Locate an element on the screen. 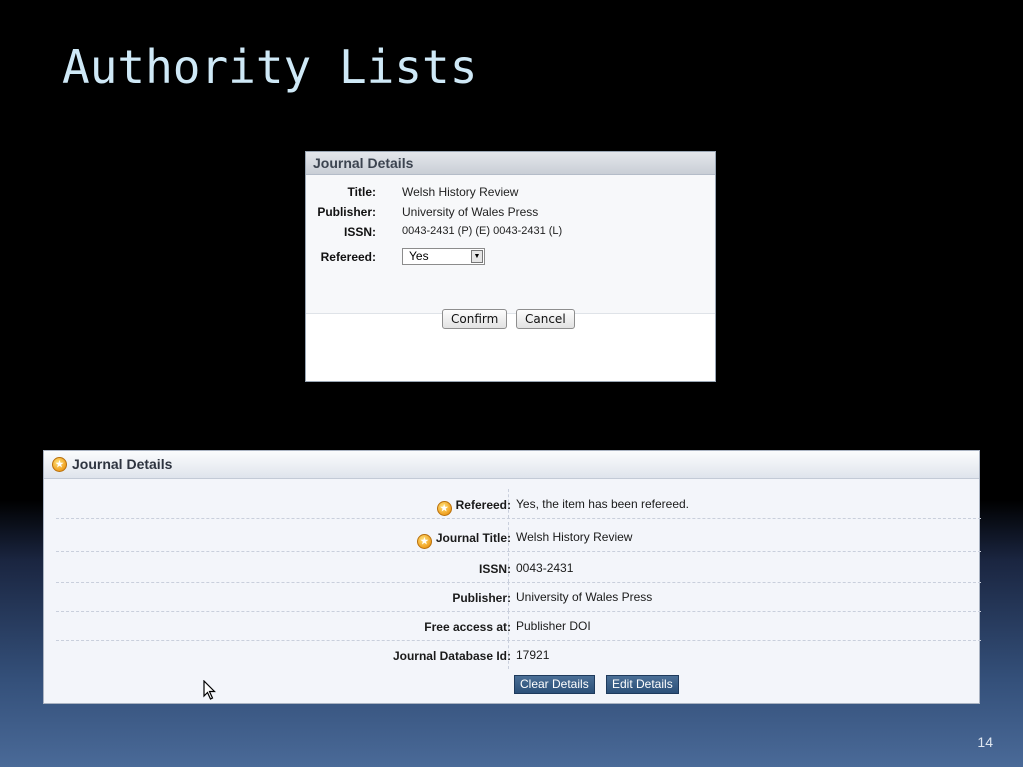 The width and height of the screenshot is (1023, 767). journal-title-label-text: Journal Title: is located at coordinates (473, 538).